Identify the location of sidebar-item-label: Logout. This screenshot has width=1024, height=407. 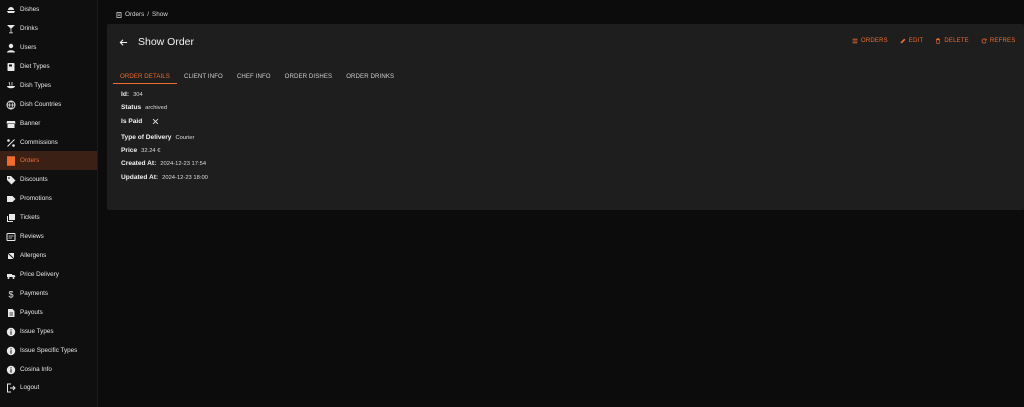
(30, 387).